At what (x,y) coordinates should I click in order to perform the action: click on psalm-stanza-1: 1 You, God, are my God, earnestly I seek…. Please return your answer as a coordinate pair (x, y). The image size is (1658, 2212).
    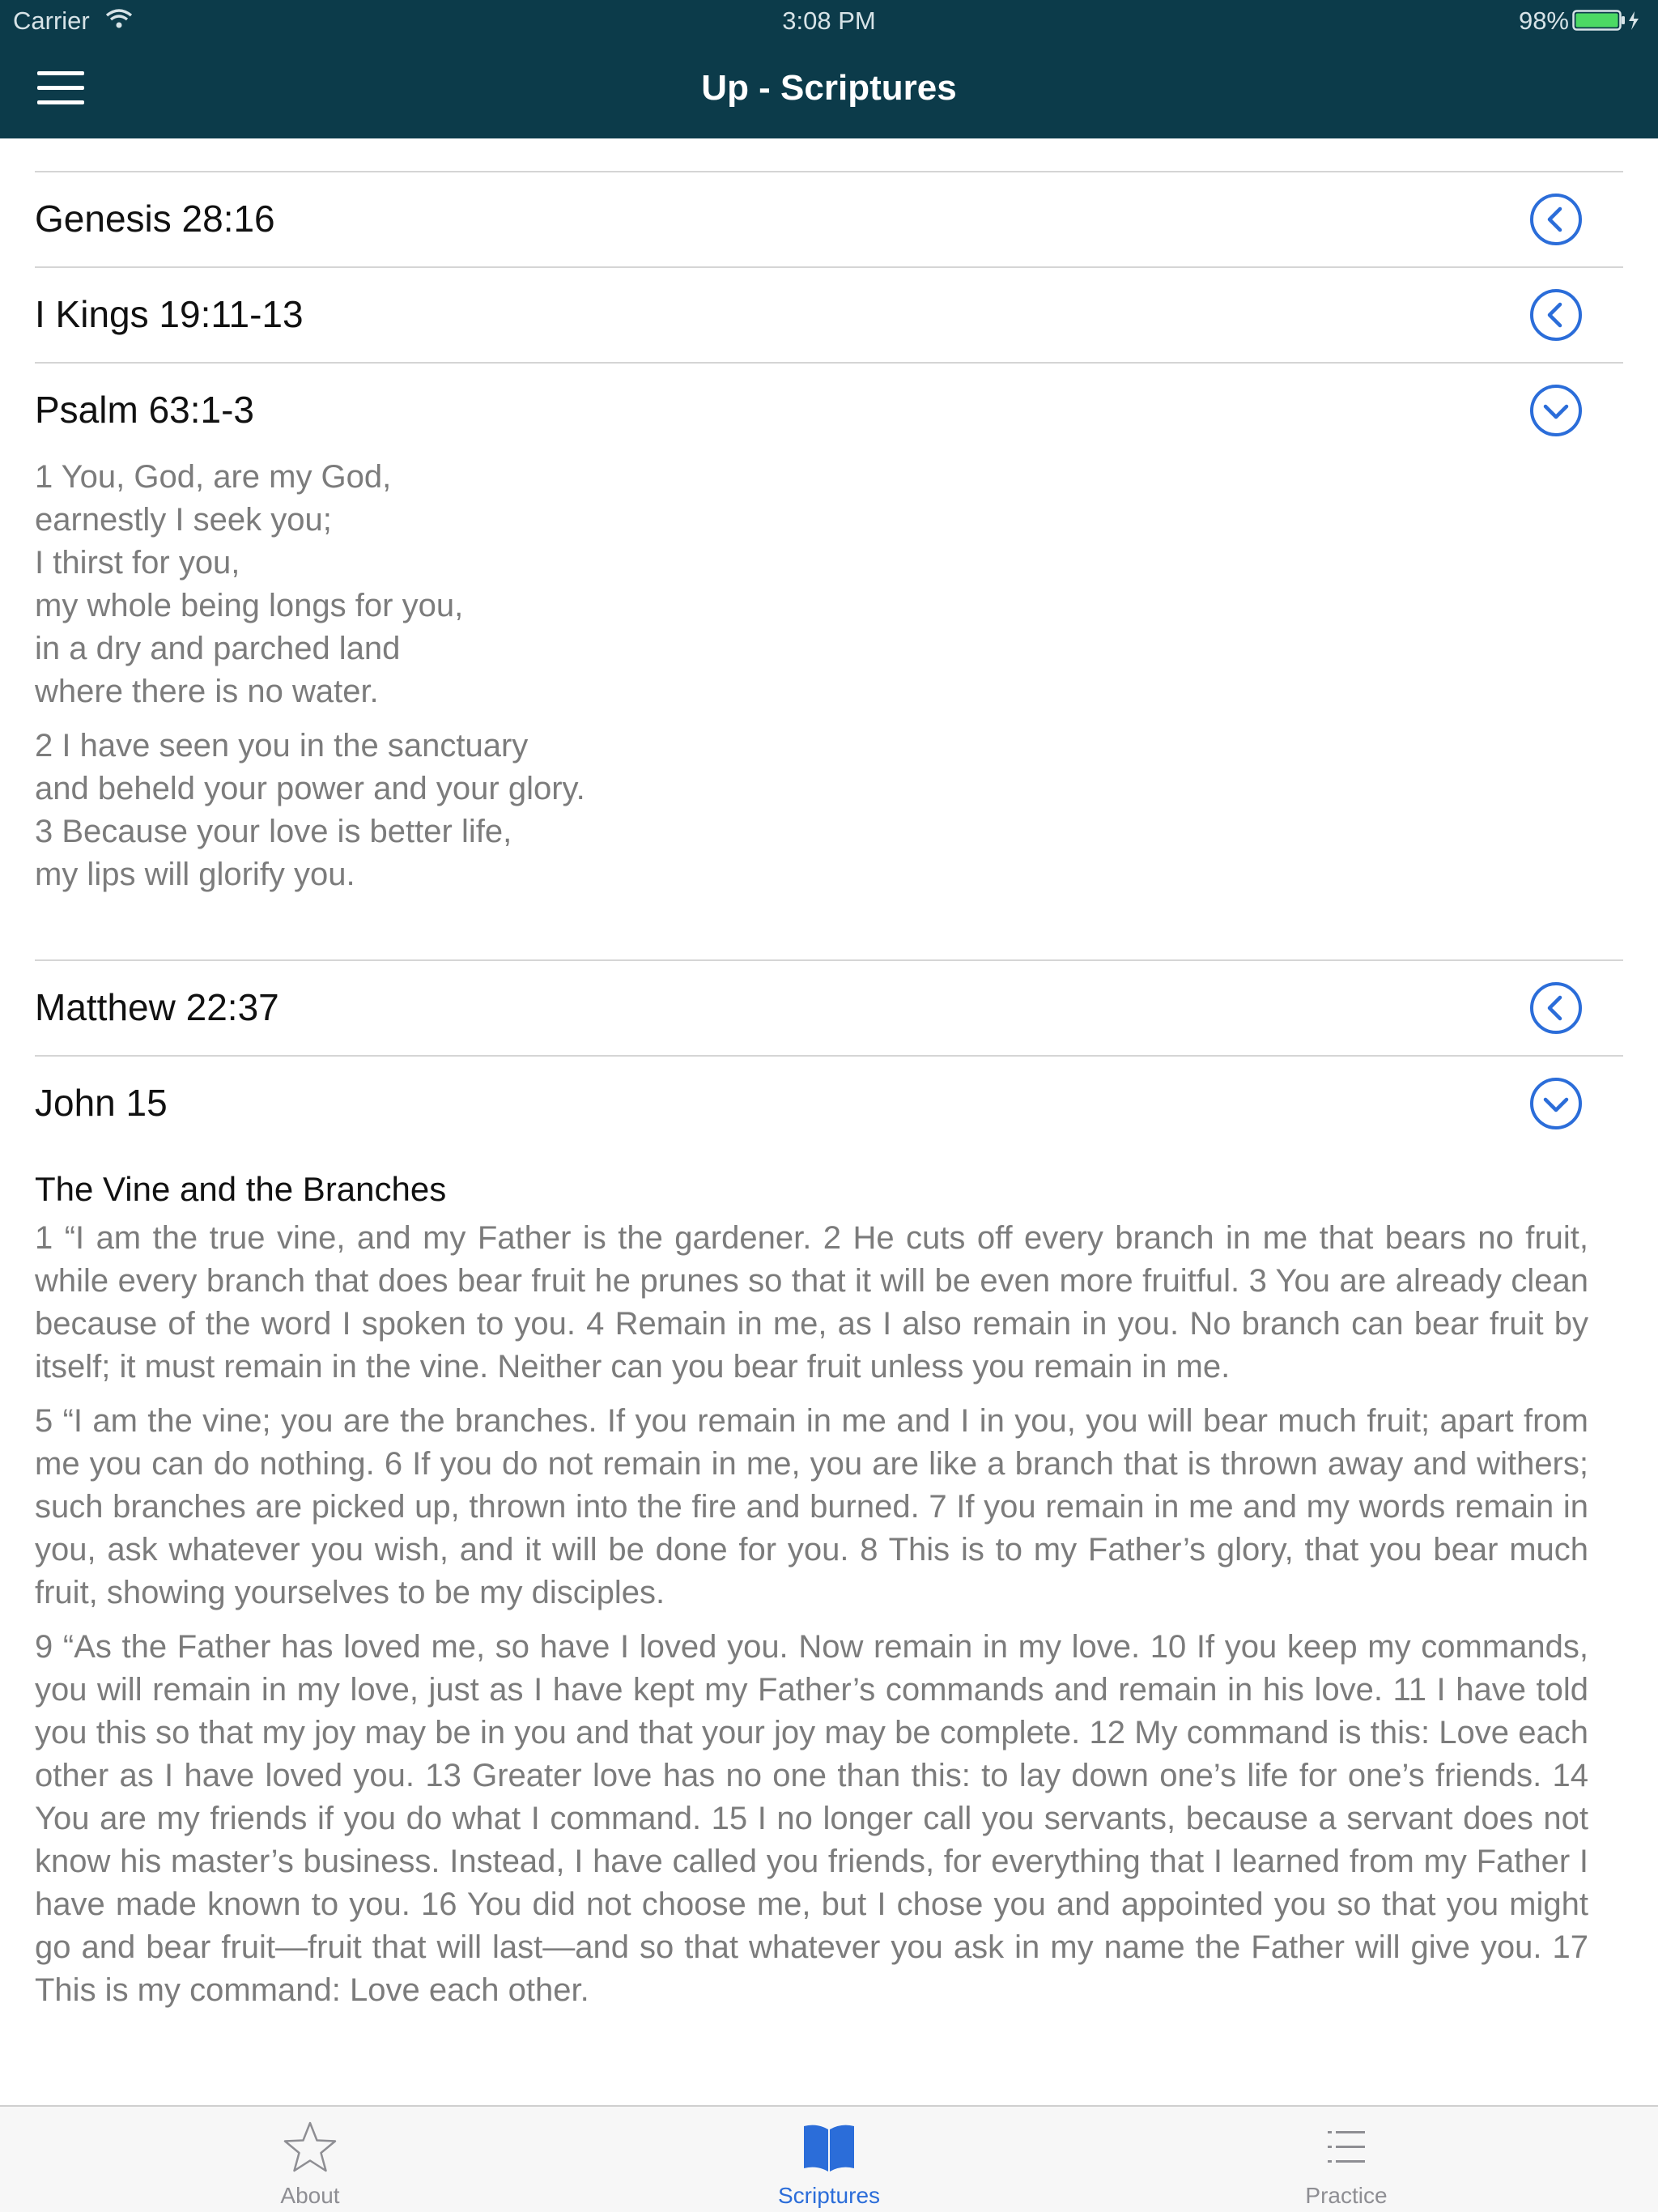
    Looking at the image, I should click on (811, 585).